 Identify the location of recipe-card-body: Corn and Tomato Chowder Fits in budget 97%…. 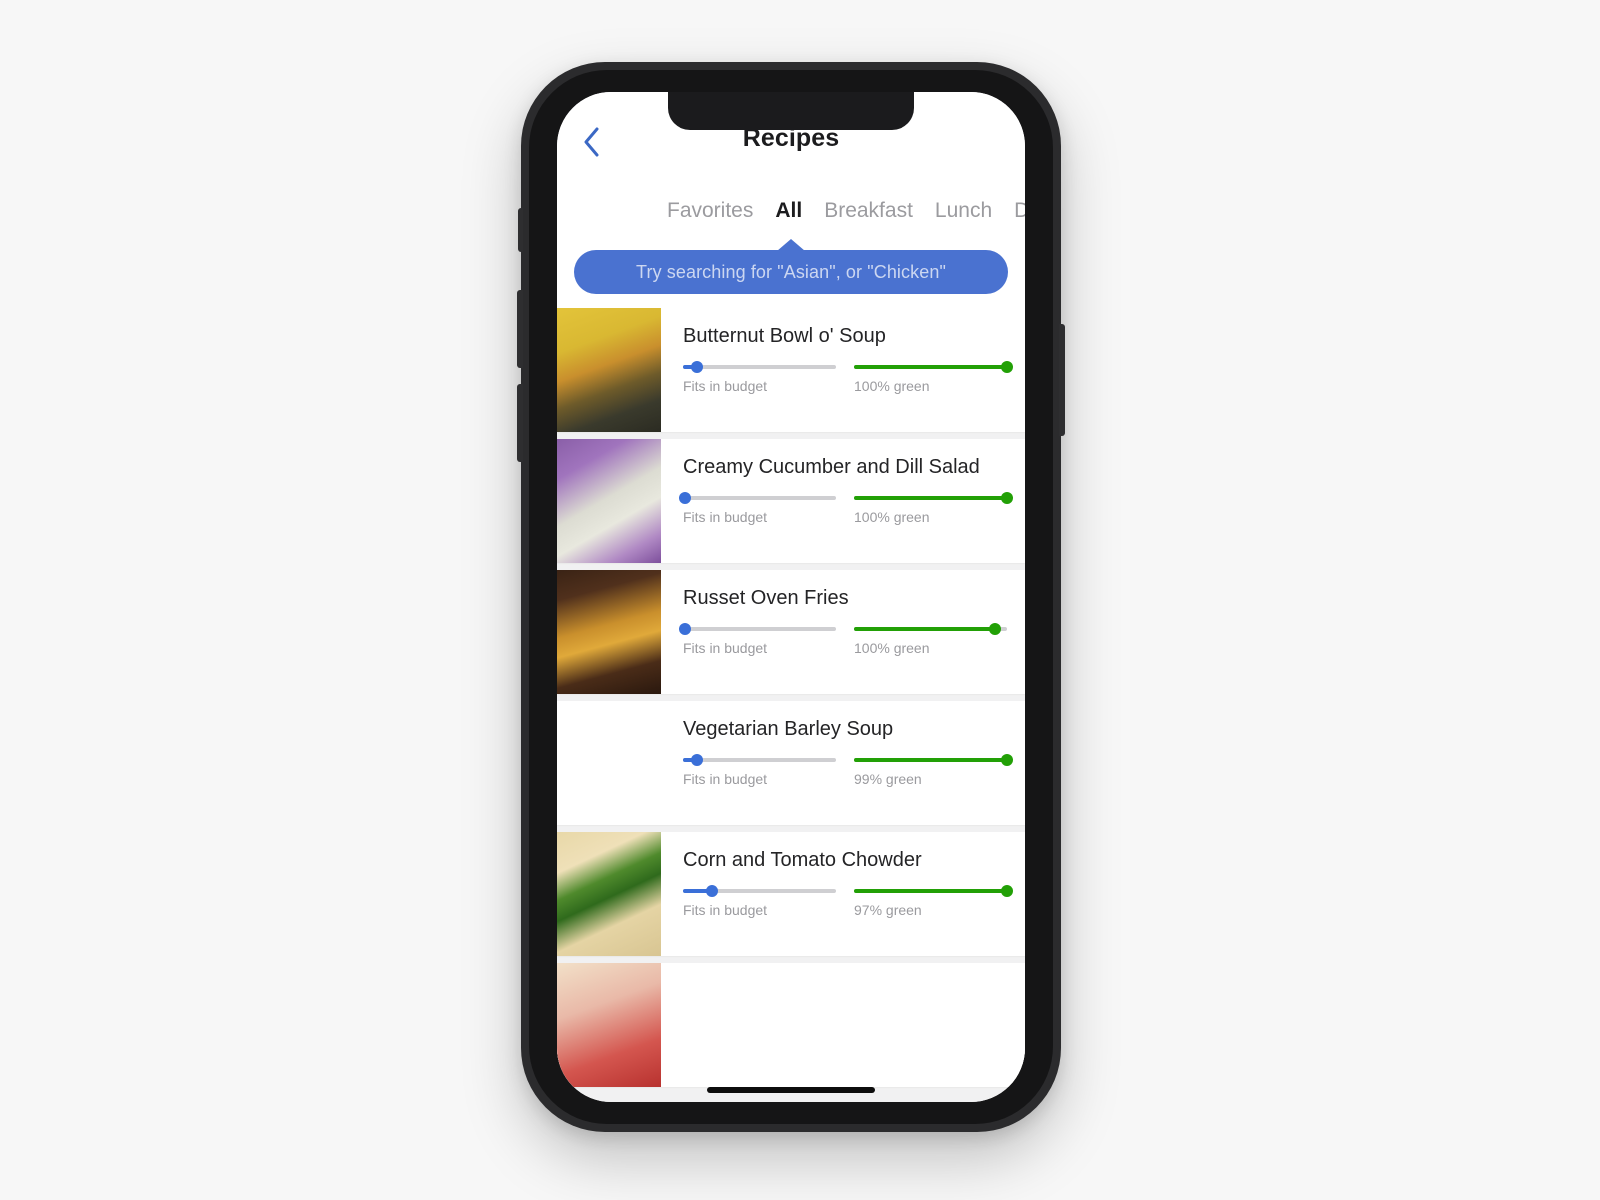
(843, 894).